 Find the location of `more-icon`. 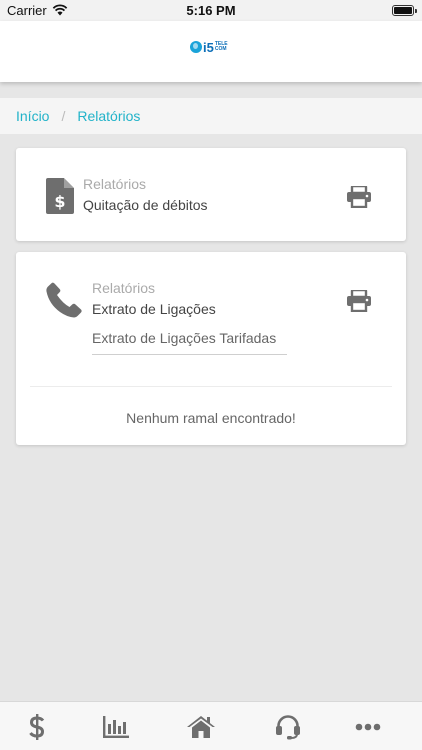

more-icon is located at coordinates (368, 727).